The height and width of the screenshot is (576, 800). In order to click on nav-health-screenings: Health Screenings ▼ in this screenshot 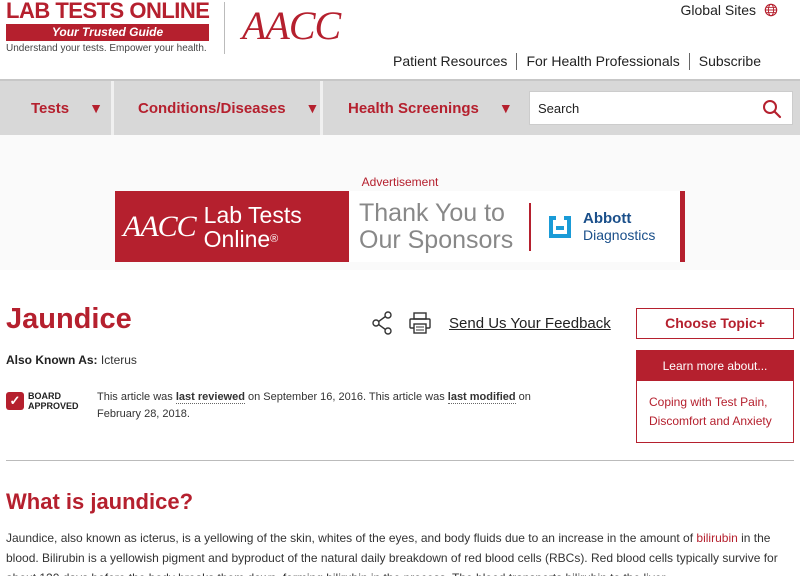, I will do `click(430, 108)`.